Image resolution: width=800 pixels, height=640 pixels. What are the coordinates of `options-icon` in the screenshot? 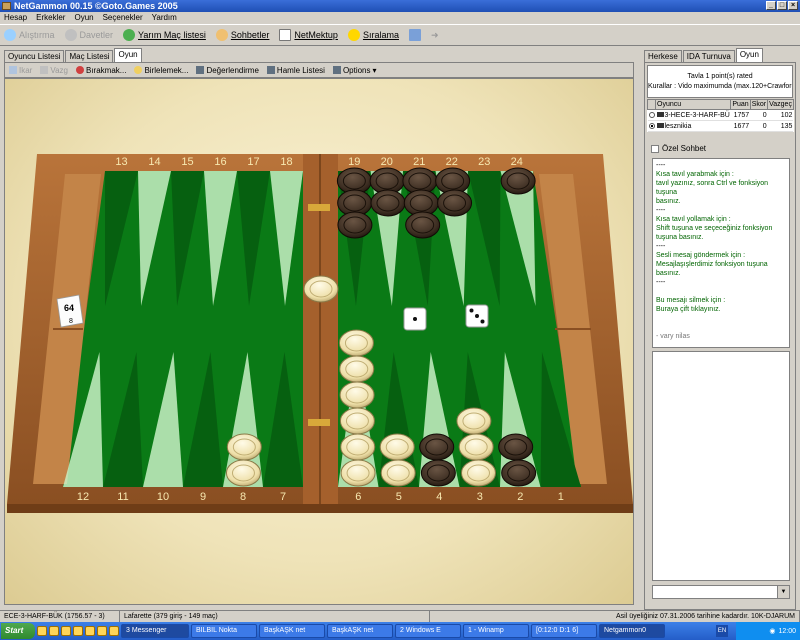 It's located at (336, 70).